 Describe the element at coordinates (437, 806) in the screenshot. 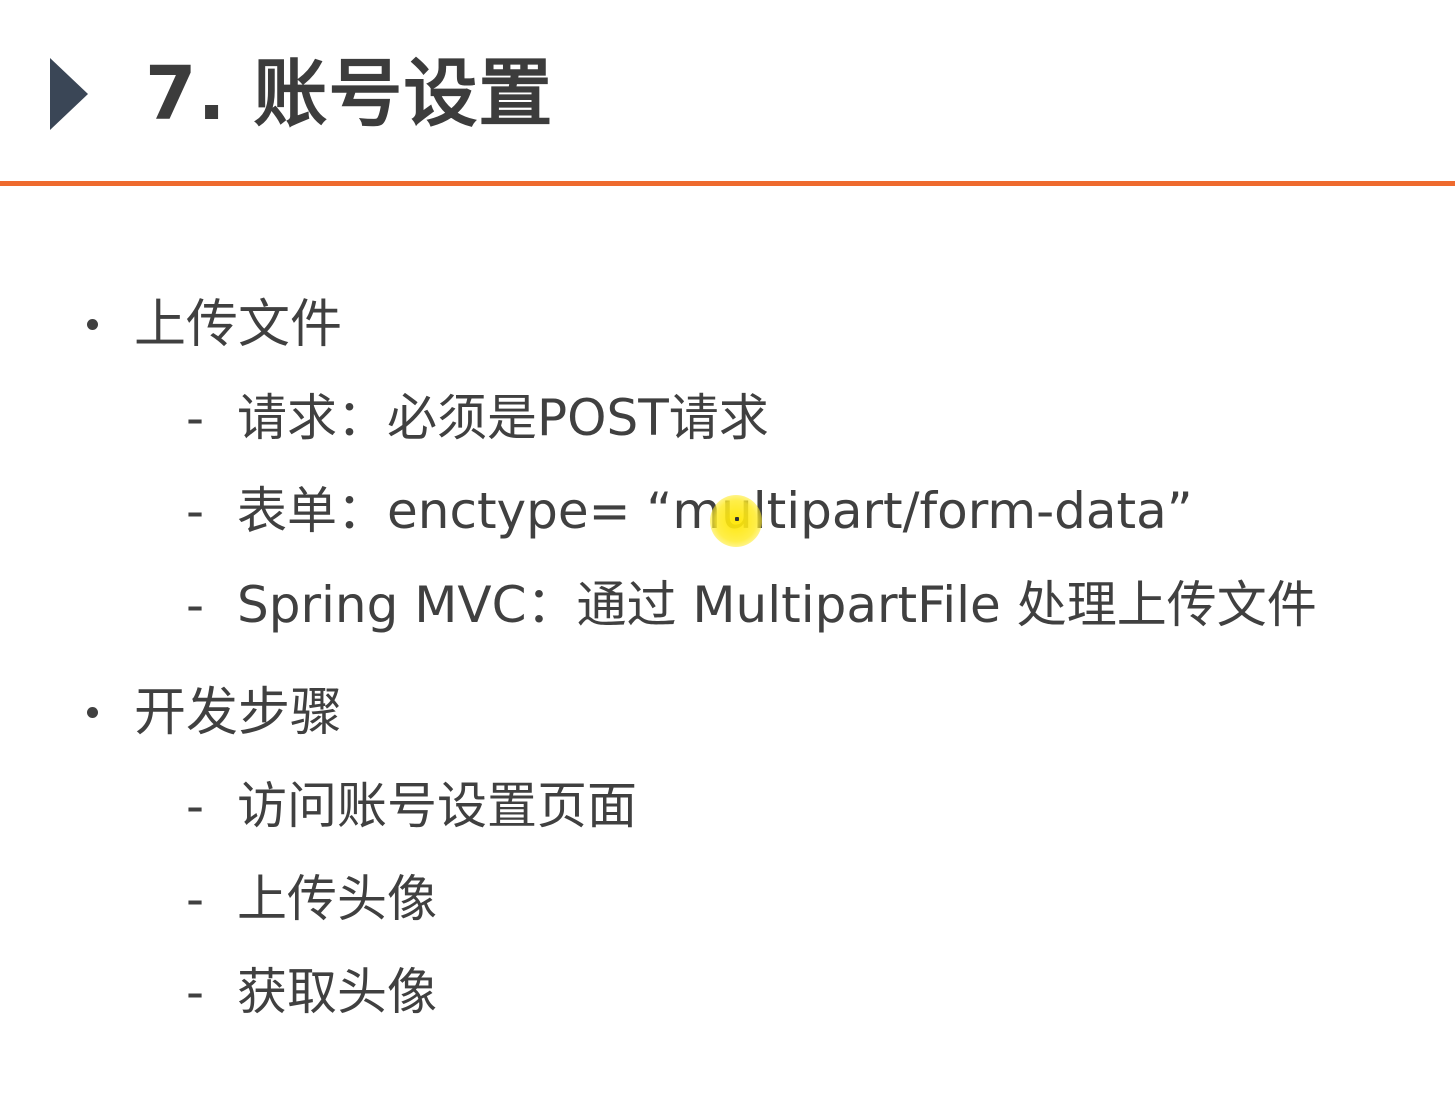

I see `sub-item-text: 访问账号设置页面` at that location.